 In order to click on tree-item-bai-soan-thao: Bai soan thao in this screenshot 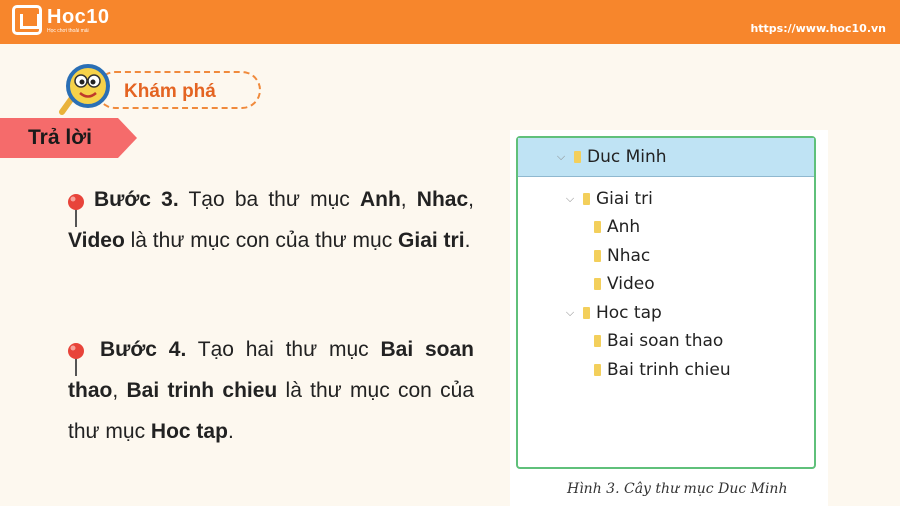, I will do `click(658, 341)`.